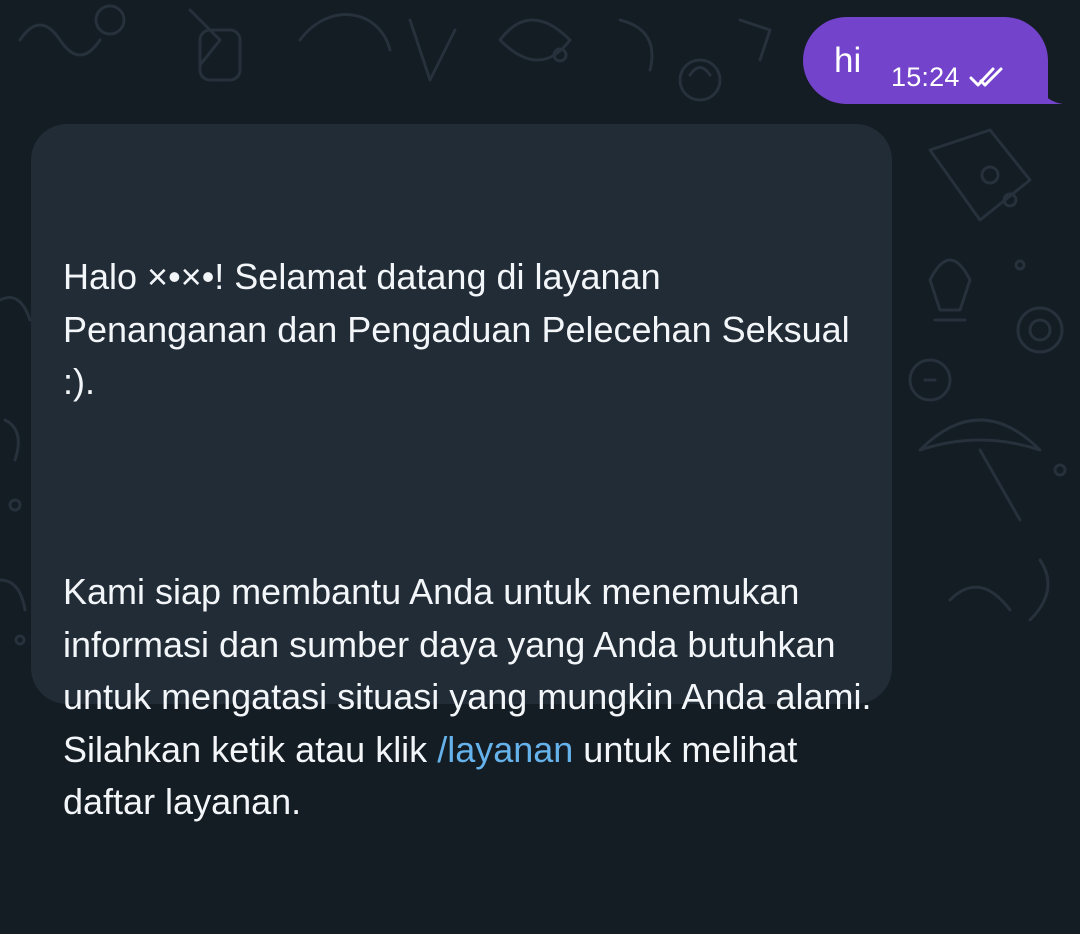 Image resolution: width=1080 pixels, height=934 pixels. I want to click on double-check-icon, so click(986, 77).